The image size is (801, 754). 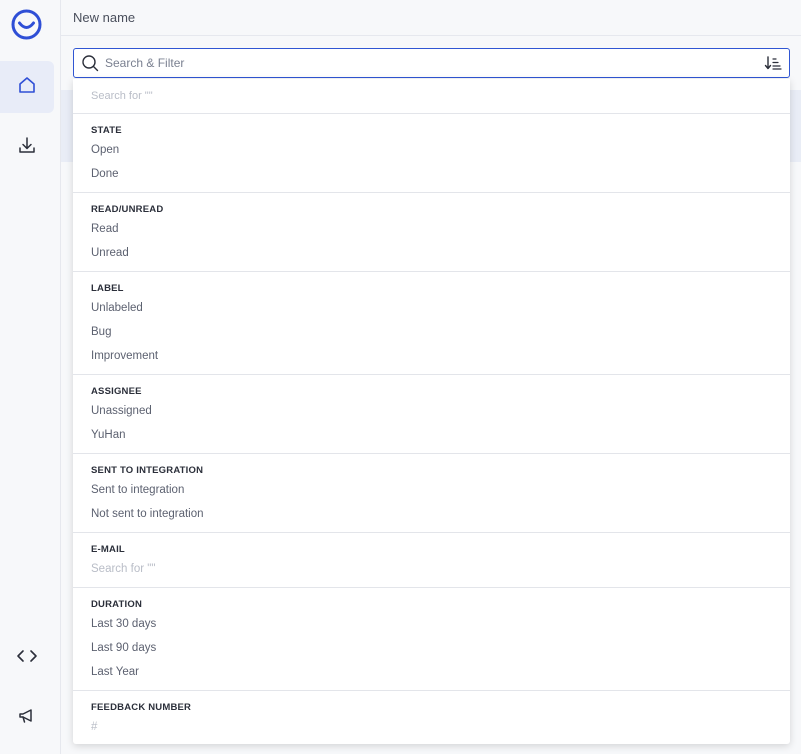 I want to click on sidebar-item-download, so click(x=27, y=147).